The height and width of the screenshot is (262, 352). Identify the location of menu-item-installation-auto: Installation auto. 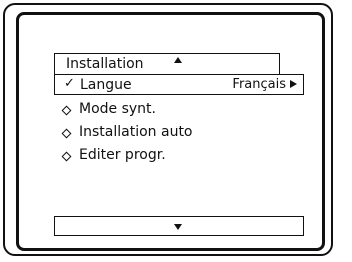
(179, 133).